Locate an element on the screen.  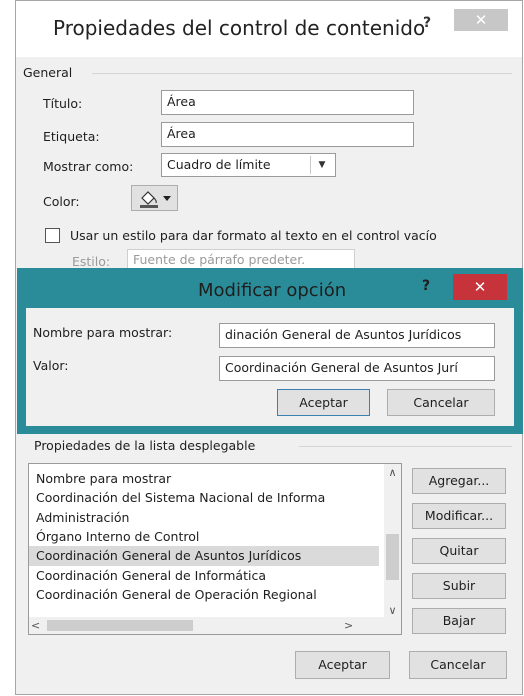
dropdown-divider is located at coordinates (405, 446).